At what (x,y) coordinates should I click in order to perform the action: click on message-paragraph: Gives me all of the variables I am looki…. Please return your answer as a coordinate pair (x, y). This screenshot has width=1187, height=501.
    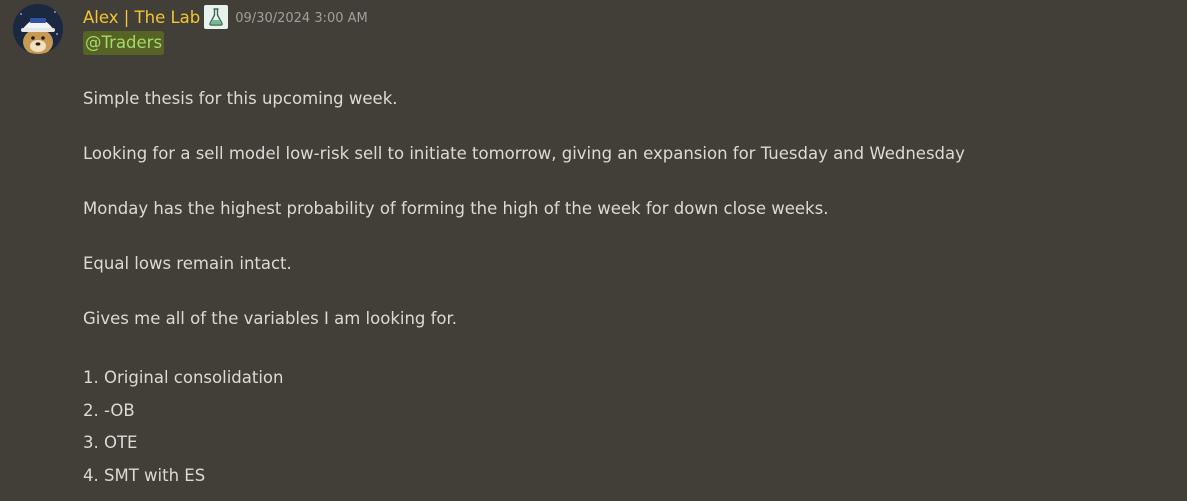
    Looking at the image, I should click on (270, 318).